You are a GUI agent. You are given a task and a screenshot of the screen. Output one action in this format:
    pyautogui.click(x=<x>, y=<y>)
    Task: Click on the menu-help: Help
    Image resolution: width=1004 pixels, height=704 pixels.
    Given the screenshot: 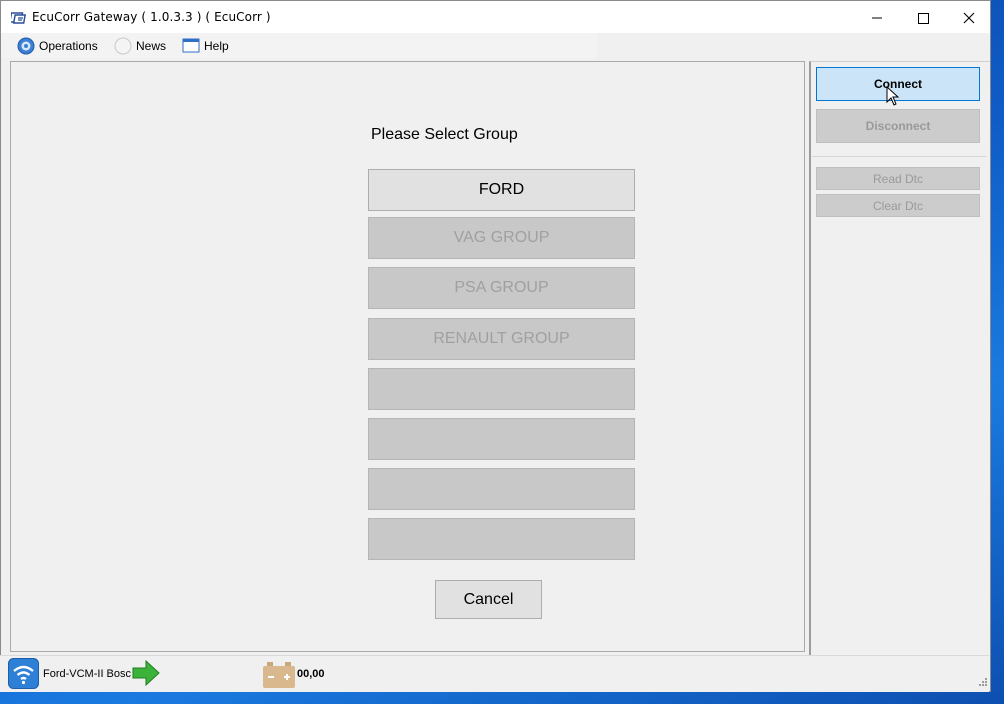 What is the action you would take?
    pyautogui.click(x=205, y=45)
    